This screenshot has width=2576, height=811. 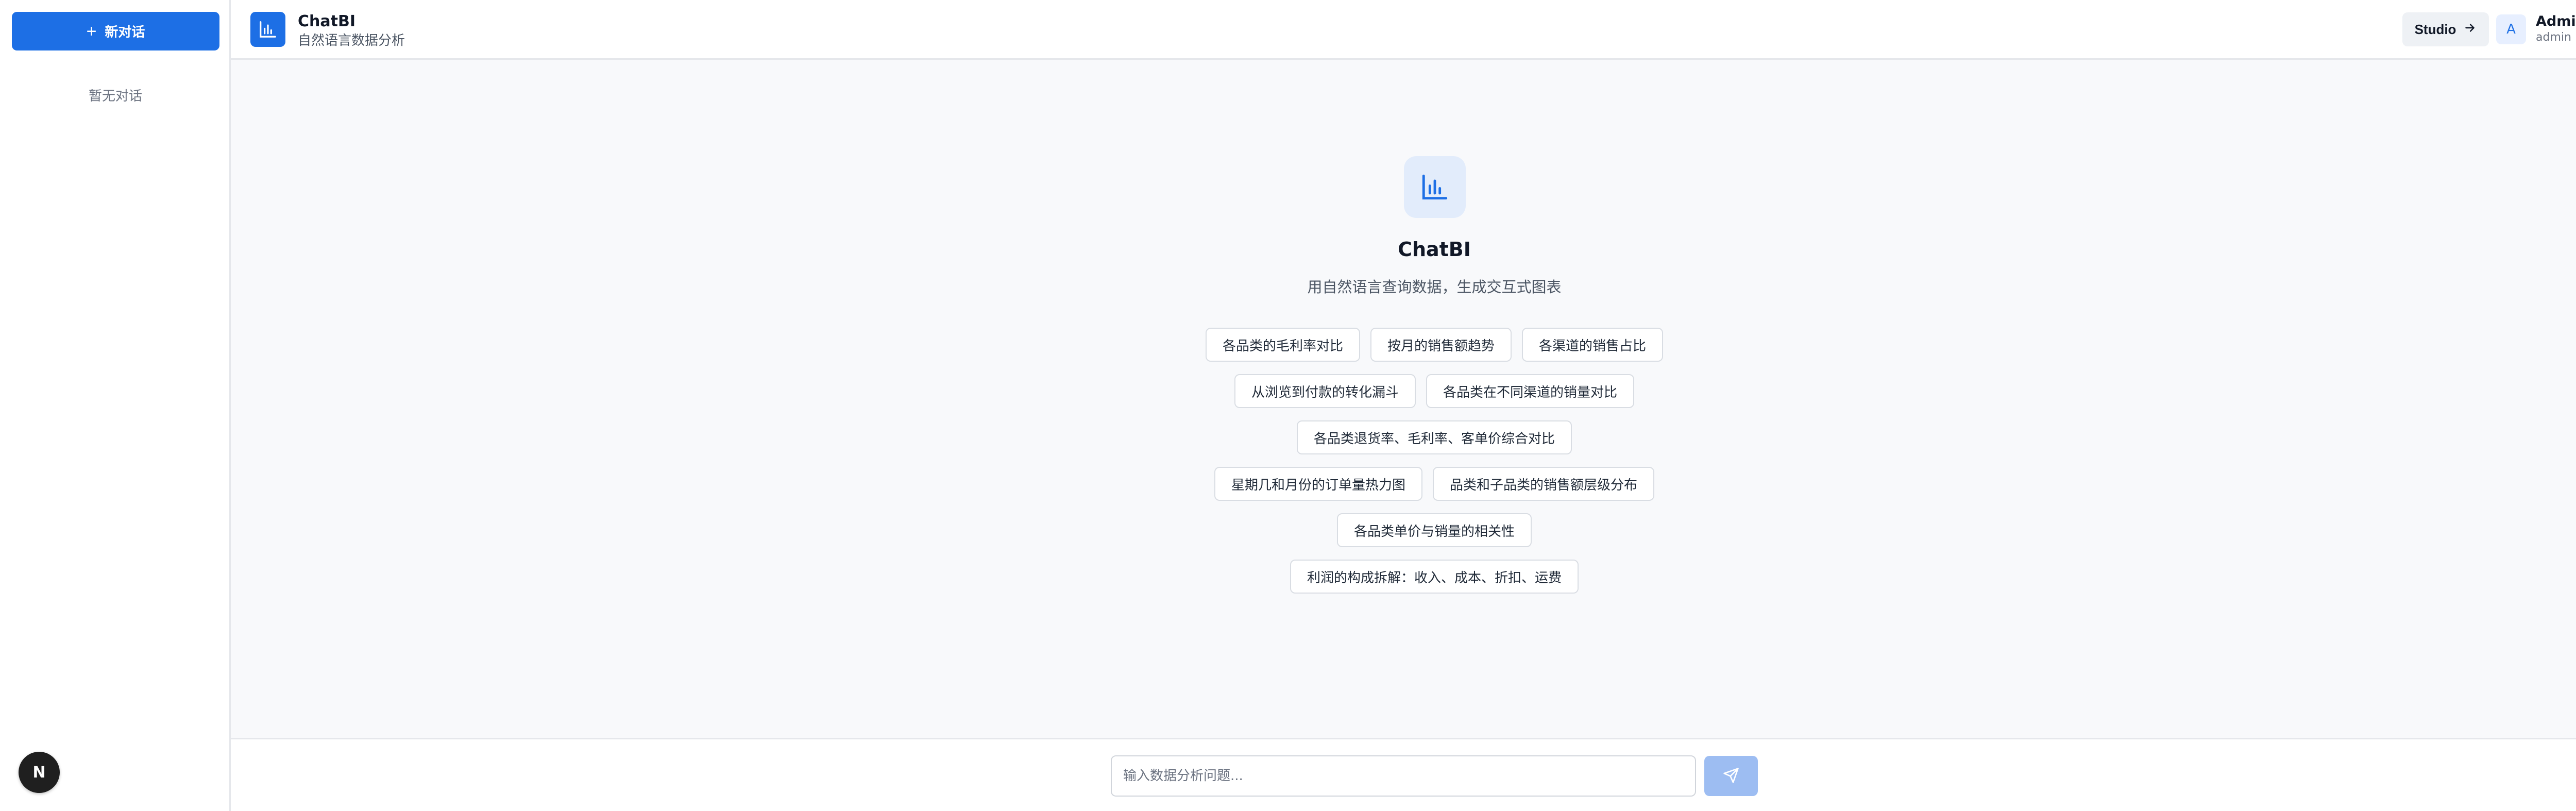 What do you see at coordinates (1434, 577) in the screenshot?
I see `suggestion-chip: 利润的构成拆解：收入、成本、折扣、运费` at bounding box center [1434, 577].